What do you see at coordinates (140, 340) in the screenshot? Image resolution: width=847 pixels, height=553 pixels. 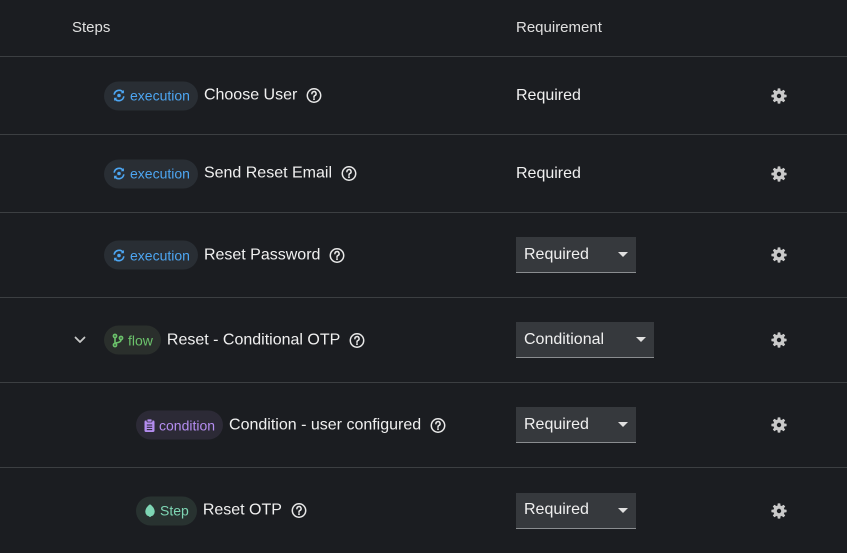 I see `chip-label: flow` at bounding box center [140, 340].